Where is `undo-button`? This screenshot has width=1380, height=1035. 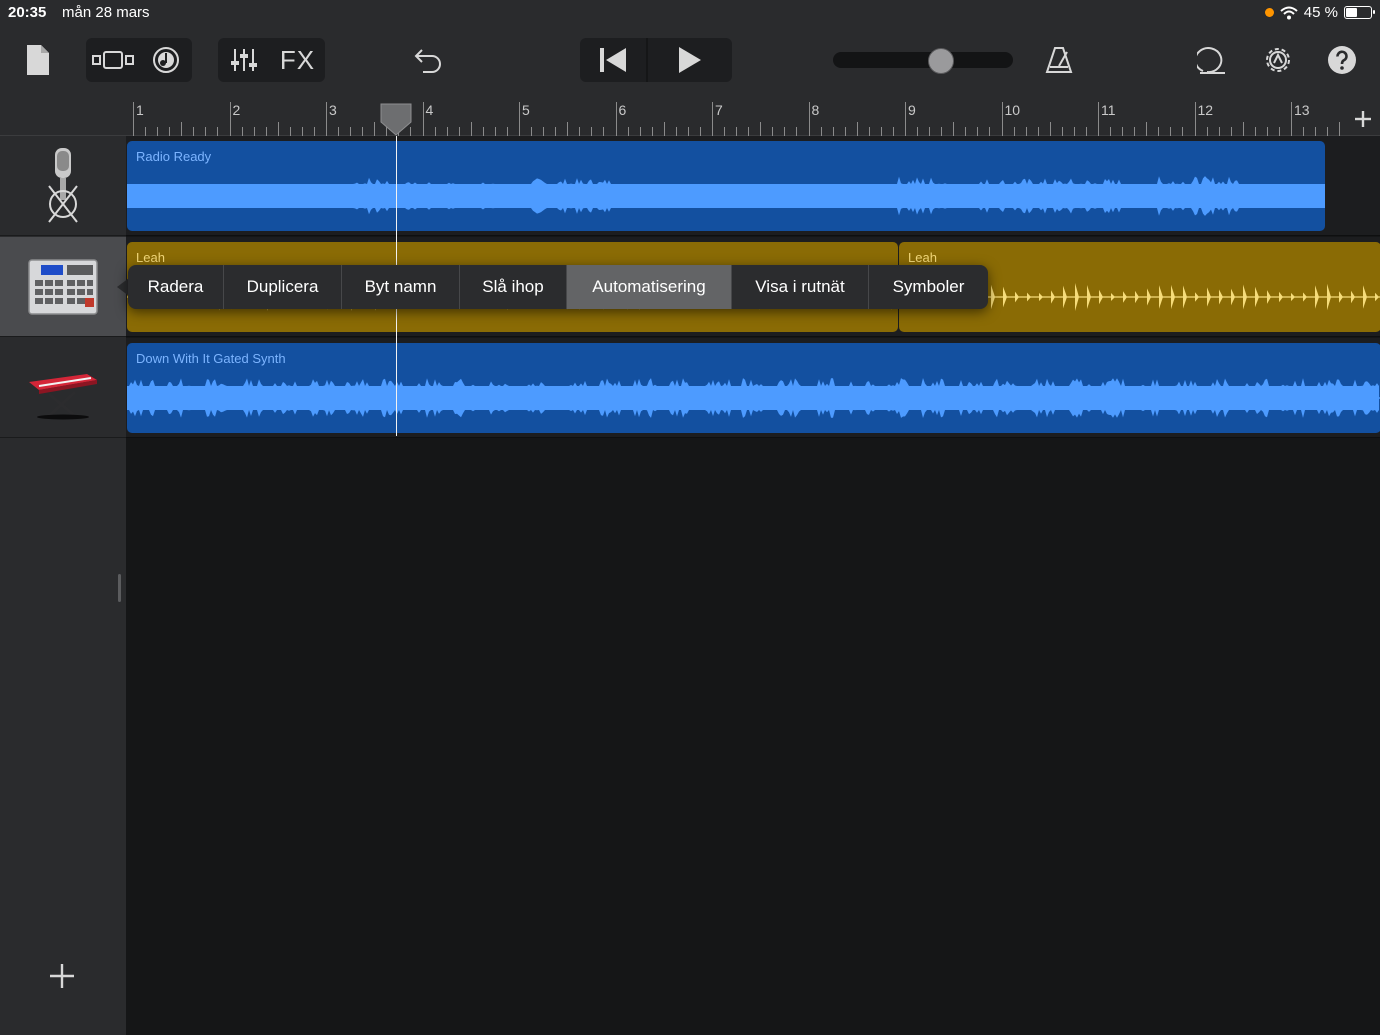
undo-button is located at coordinates (428, 60).